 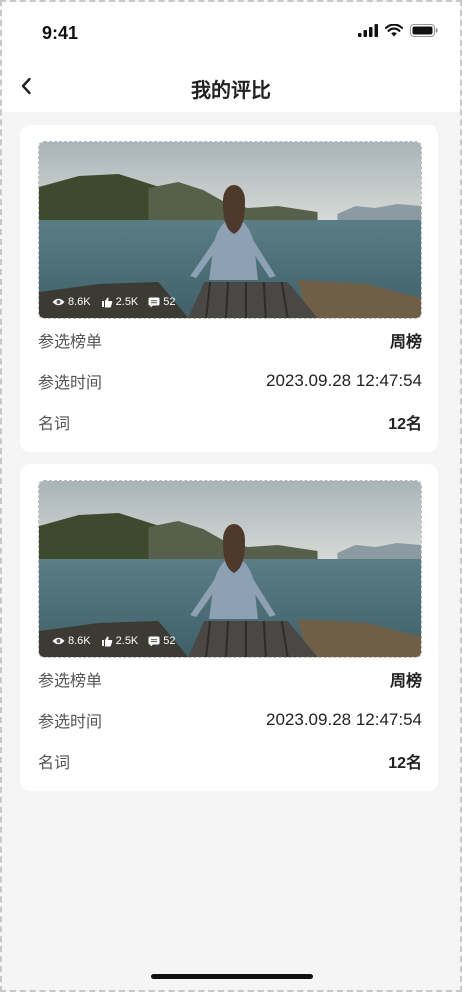 I want to click on home-indicator, so click(x=232, y=976).